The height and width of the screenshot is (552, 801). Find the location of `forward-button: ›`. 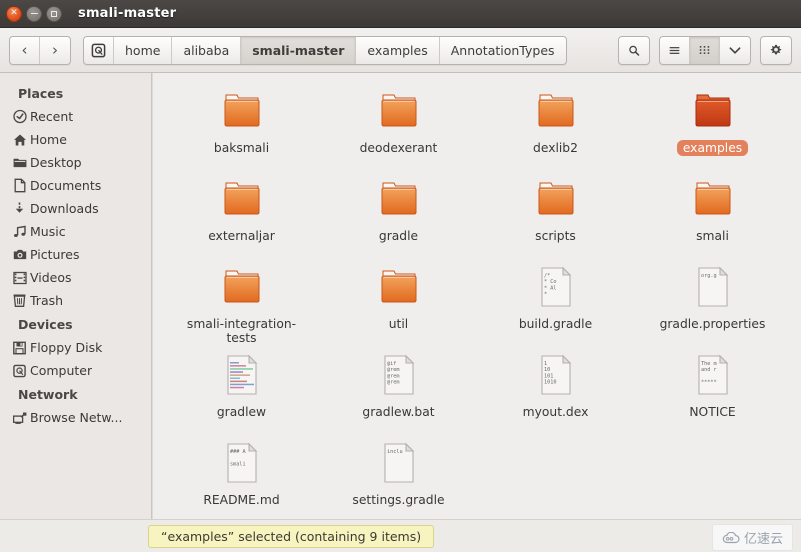

forward-button: › is located at coordinates (55, 50).